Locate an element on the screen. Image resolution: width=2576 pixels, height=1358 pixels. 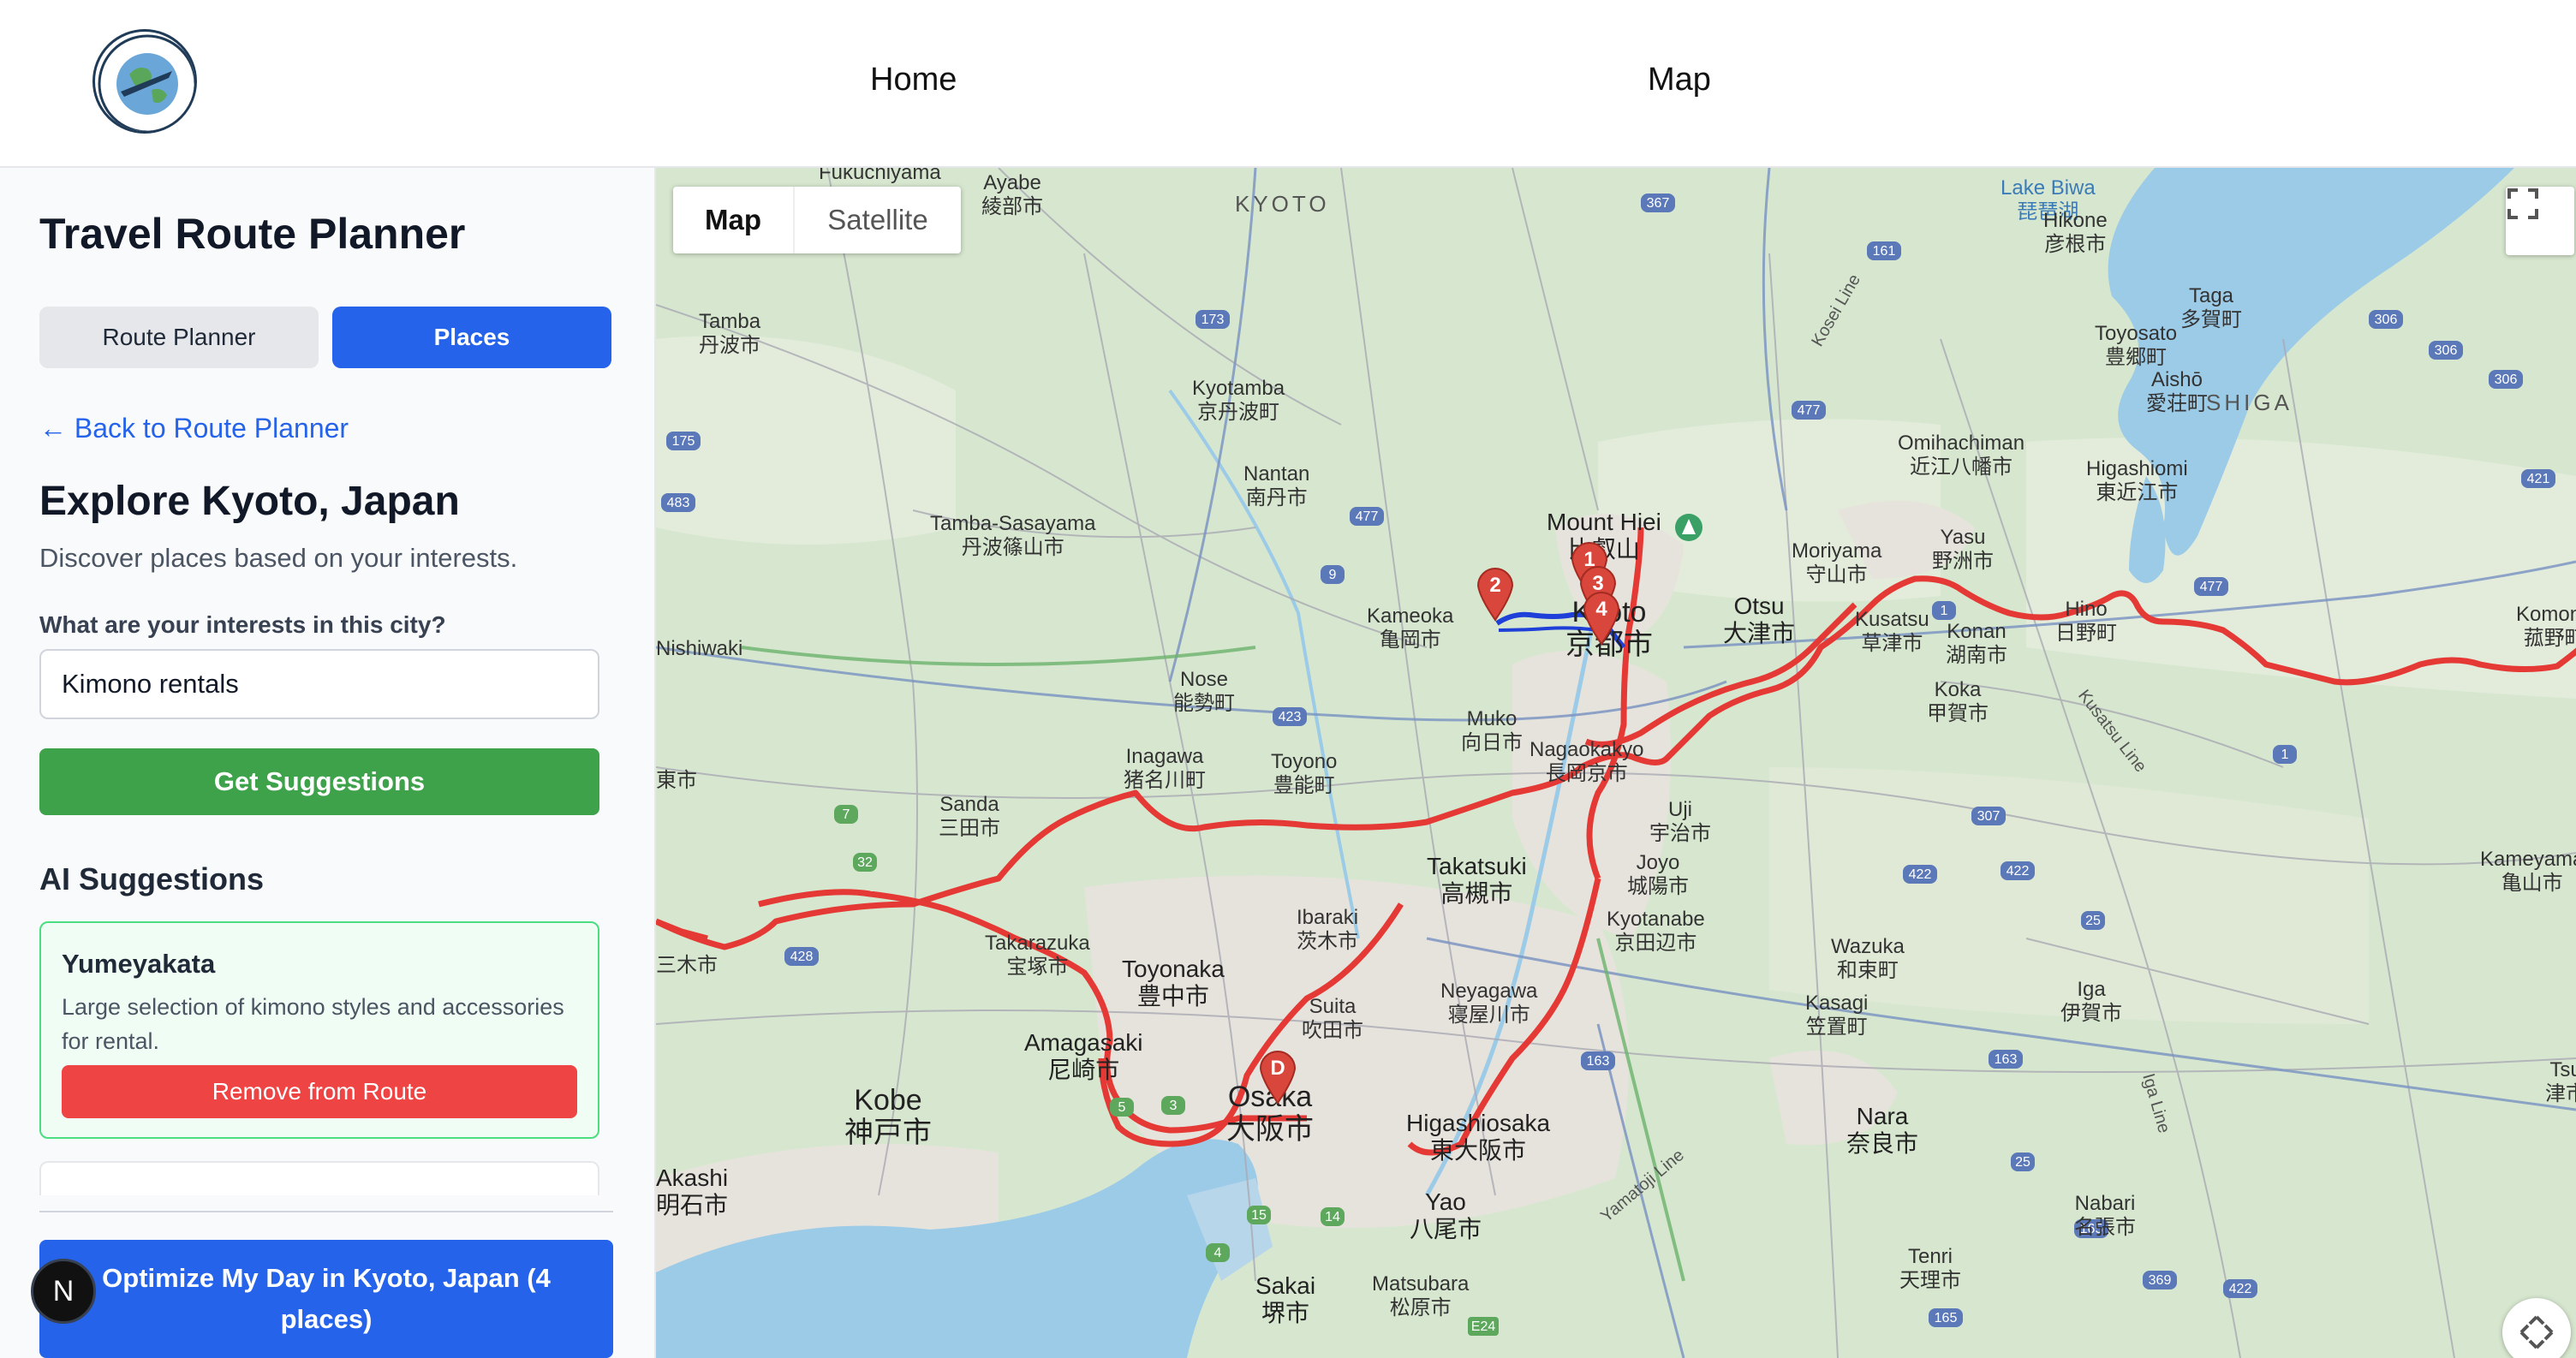
svg-text: 161 is located at coordinates (1885, 251).